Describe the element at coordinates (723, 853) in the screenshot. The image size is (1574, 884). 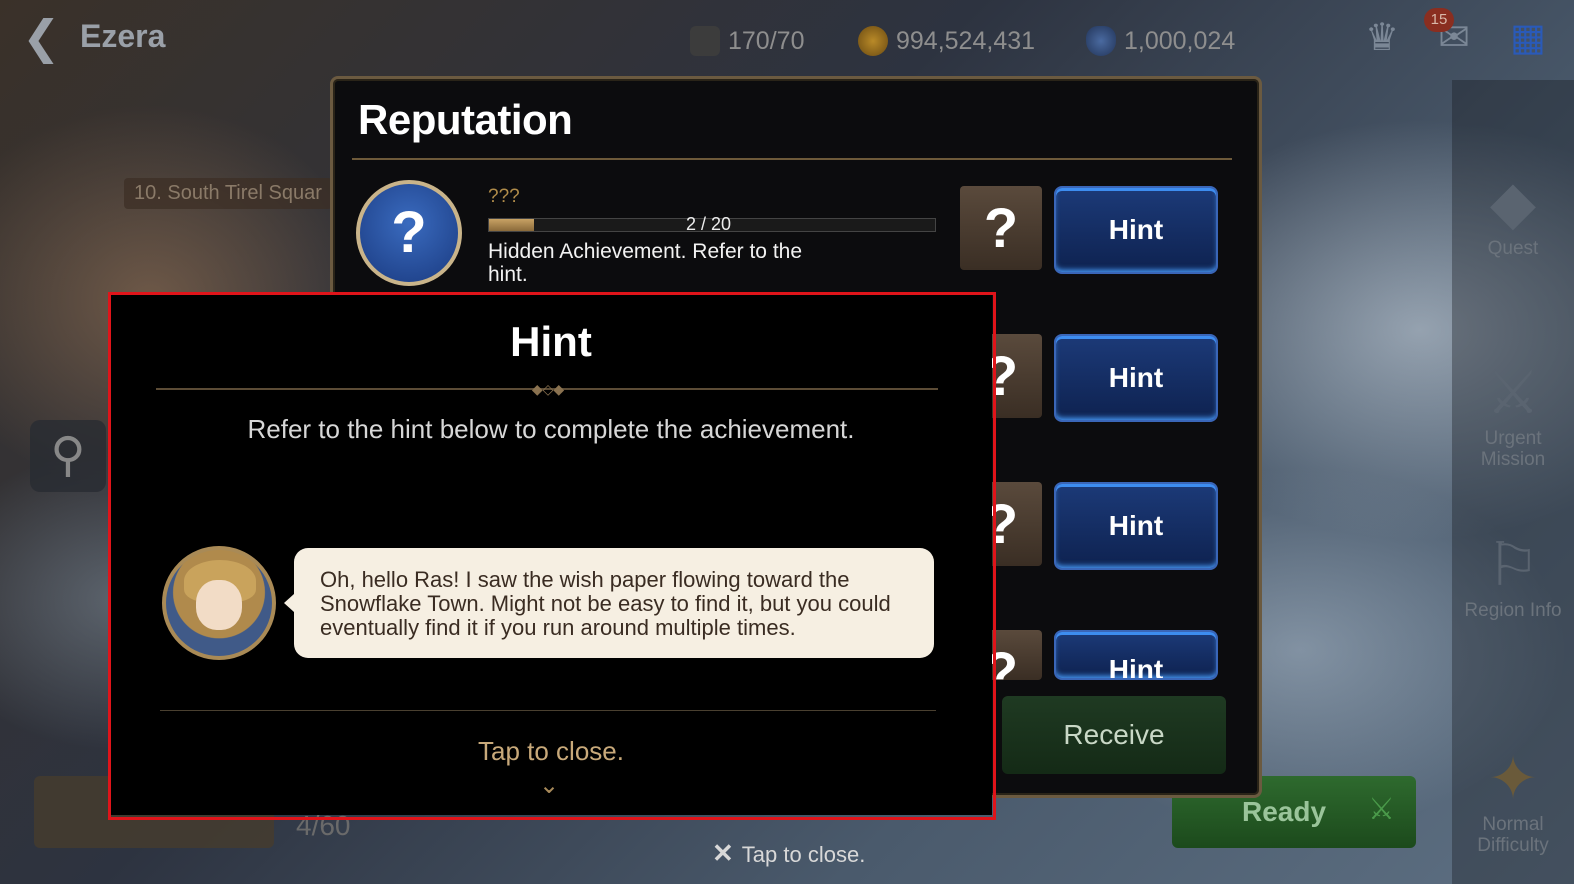
I see `close-icon: ✕` at that location.